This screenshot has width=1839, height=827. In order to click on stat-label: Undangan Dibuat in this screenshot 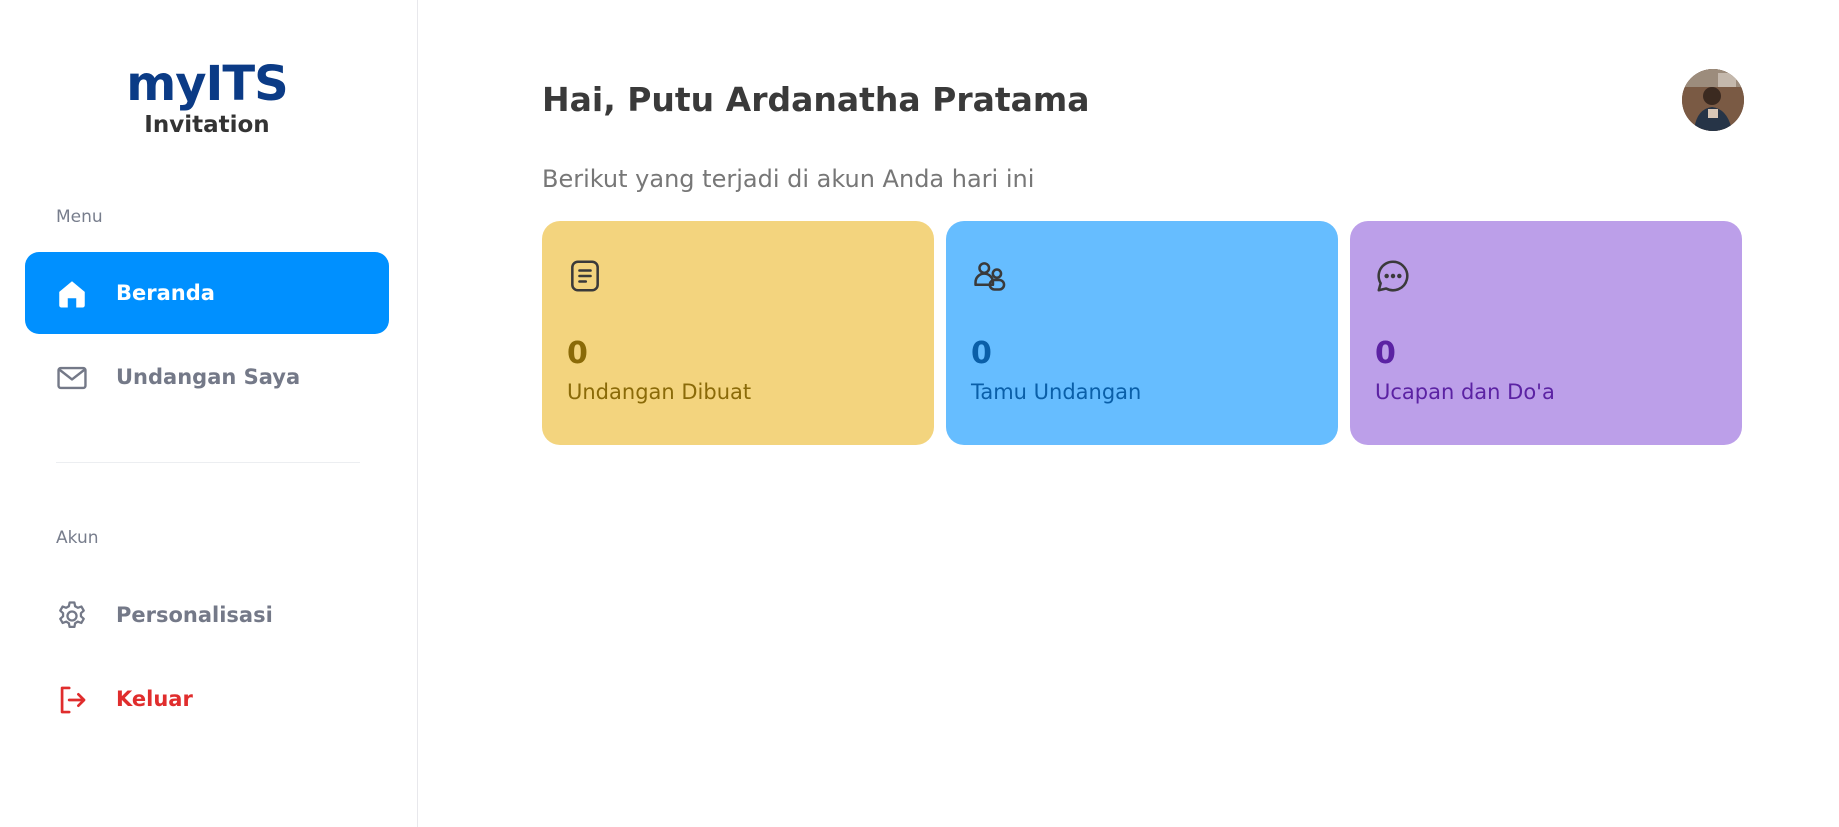, I will do `click(659, 392)`.